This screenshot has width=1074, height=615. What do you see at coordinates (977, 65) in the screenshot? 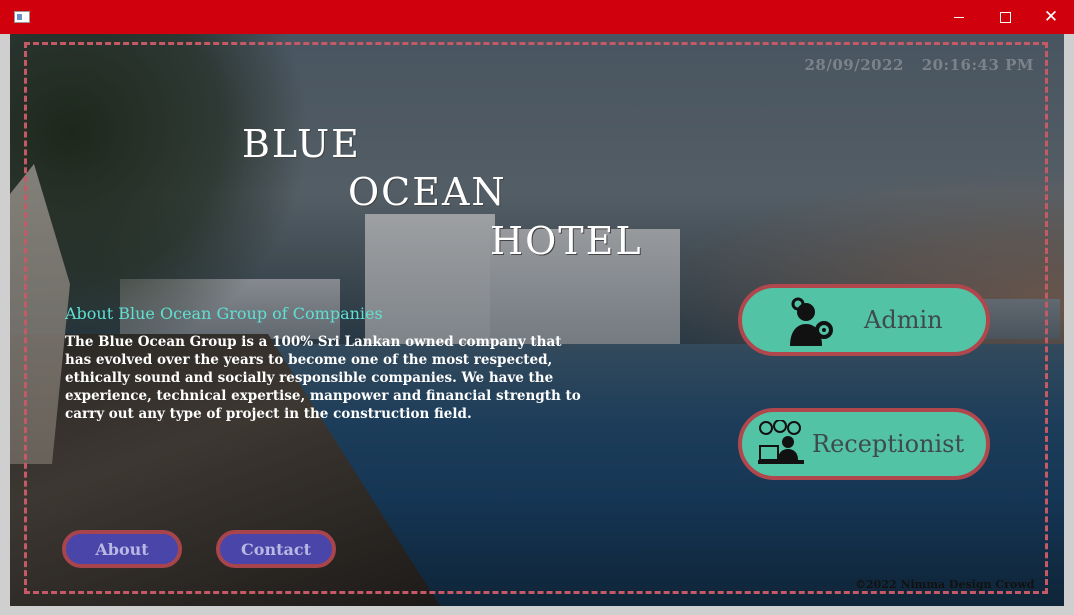
I see `time-label: 20:16:43 PM` at bounding box center [977, 65].